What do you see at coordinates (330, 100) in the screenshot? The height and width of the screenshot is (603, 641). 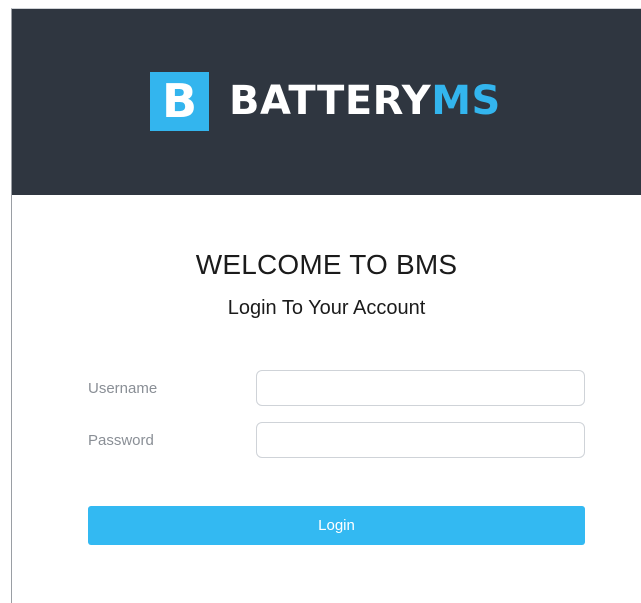 I see `logo-text-primary: BATTERY` at bounding box center [330, 100].